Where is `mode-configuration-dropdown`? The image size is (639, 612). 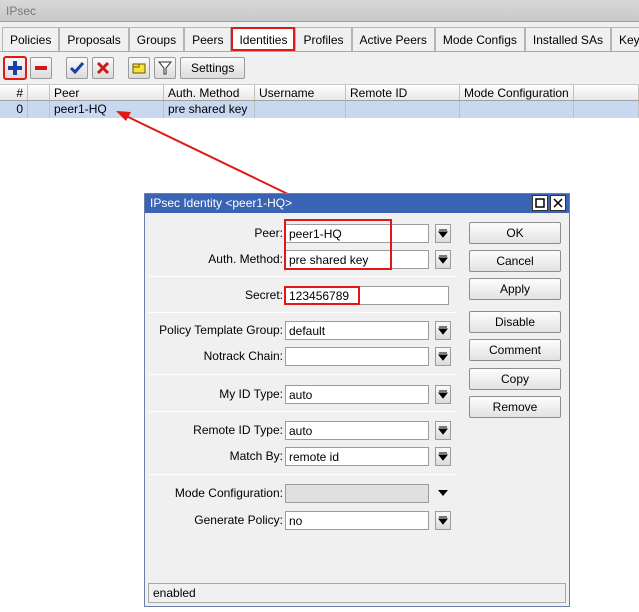
mode-configuration-dropdown is located at coordinates (443, 493).